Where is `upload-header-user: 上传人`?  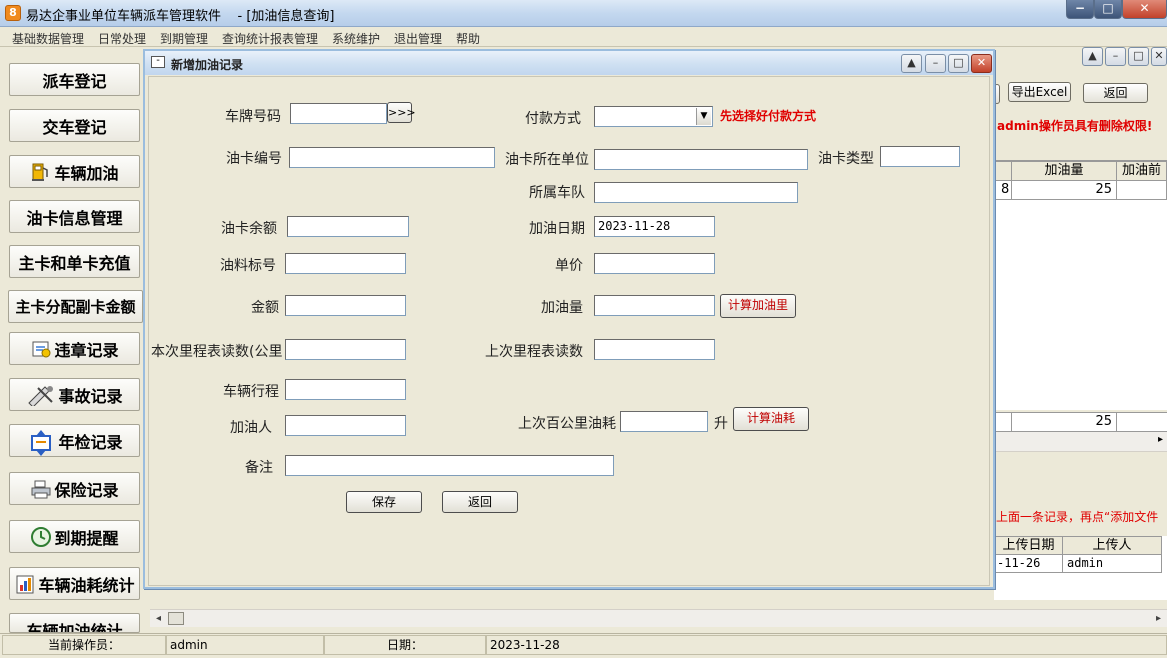 upload-header-user: 上传人 is located at coordinates (1112, 545).